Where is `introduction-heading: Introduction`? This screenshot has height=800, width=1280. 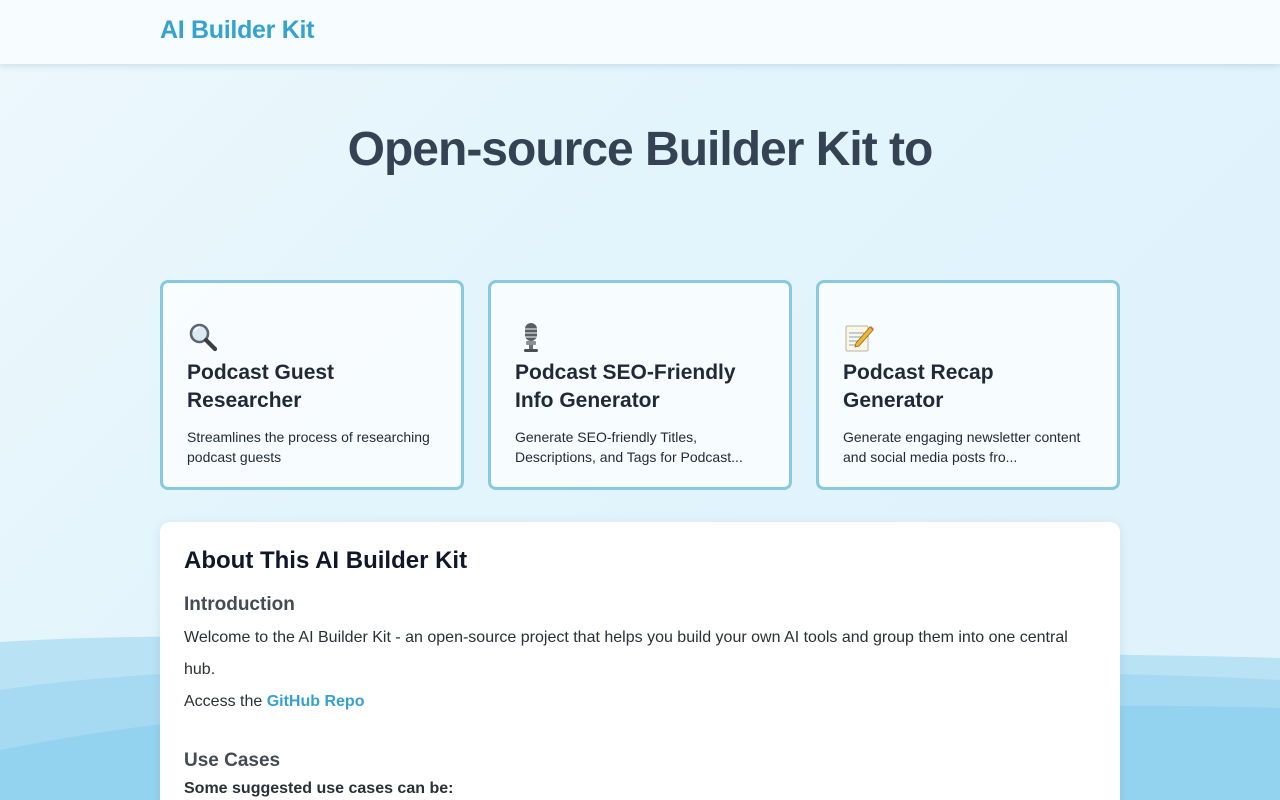
introduction-heading: Introduction is located at coordinates (239, 604).